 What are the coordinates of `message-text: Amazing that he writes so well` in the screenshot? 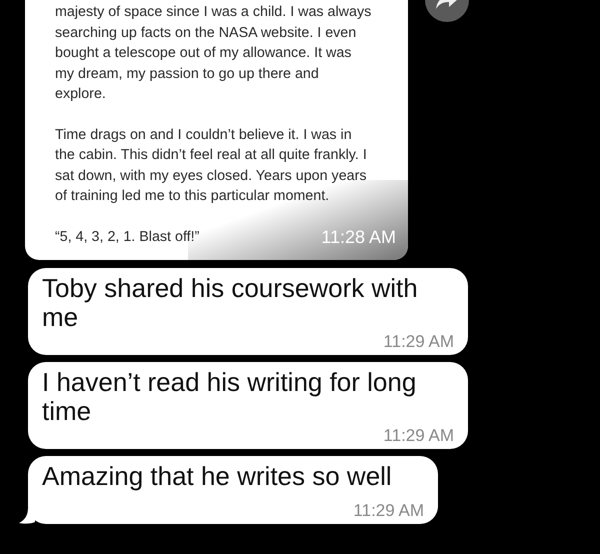 It's located at (217, 476).